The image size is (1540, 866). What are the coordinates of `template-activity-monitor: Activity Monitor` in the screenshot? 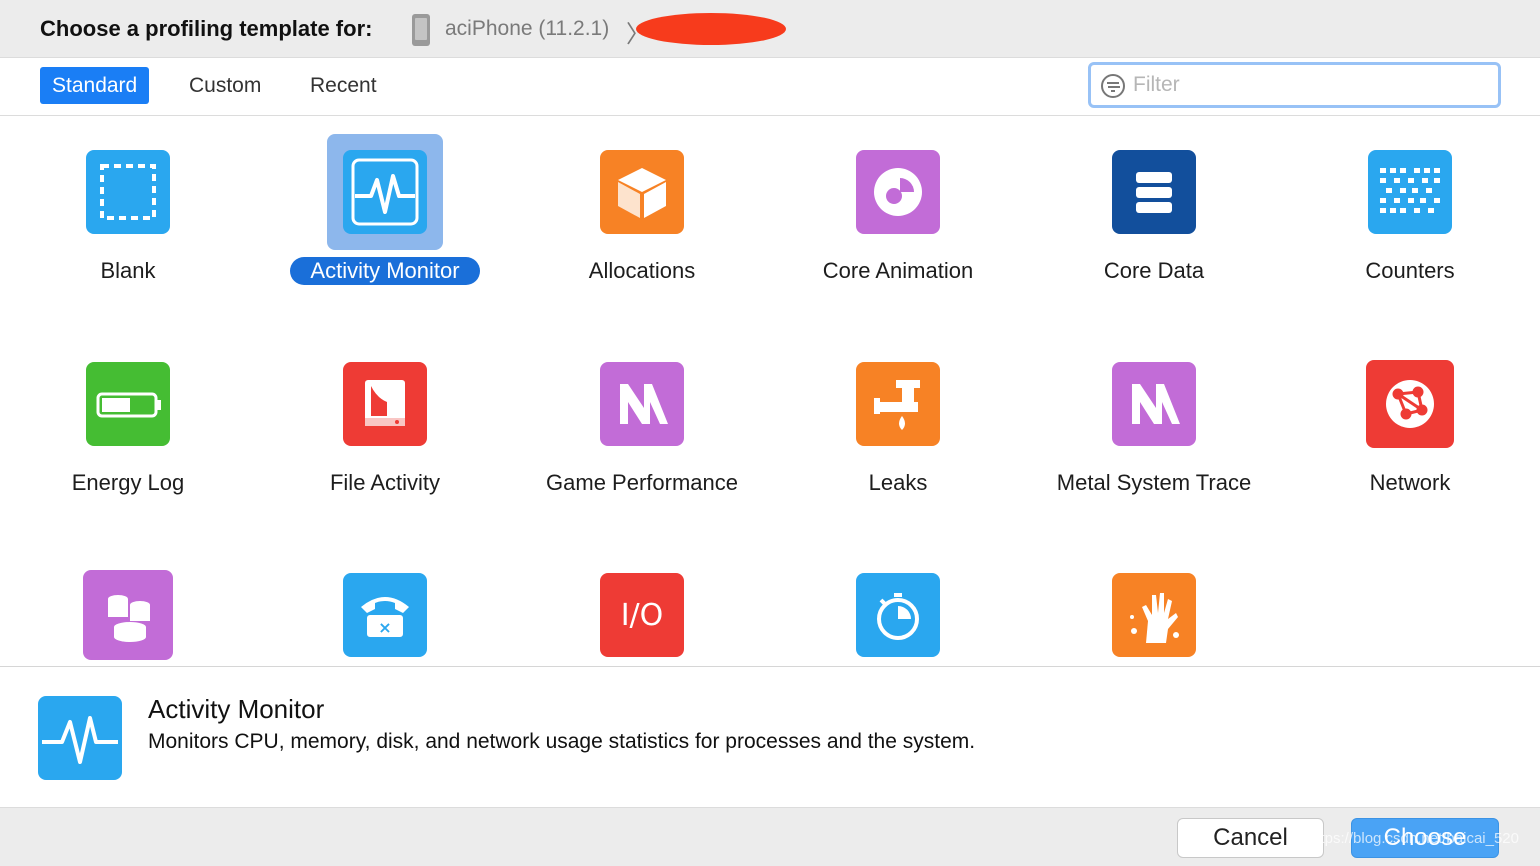 It's located at (385, 234).